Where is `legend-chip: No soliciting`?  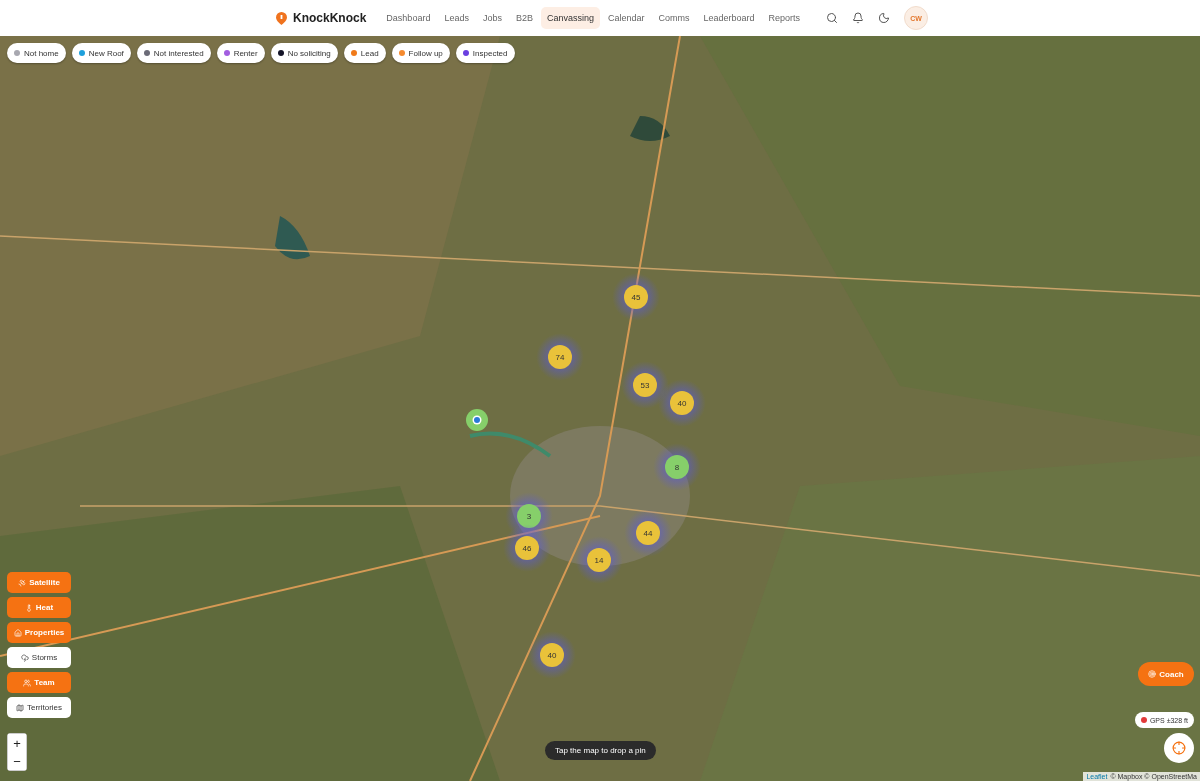 legend-chip: No soliciting is located at coordinates (304, 53).